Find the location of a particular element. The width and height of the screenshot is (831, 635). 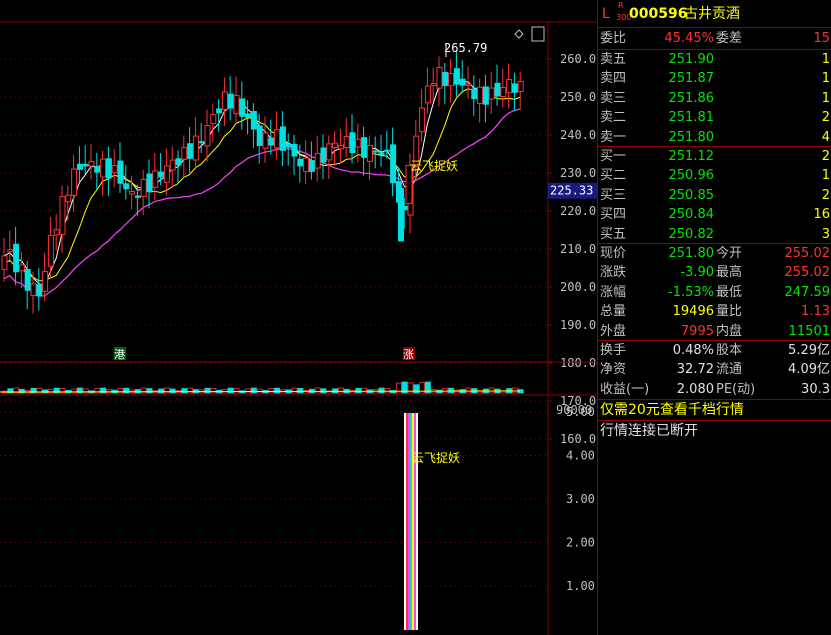

stock-tag-top: R is located at coordinates (621, 5).